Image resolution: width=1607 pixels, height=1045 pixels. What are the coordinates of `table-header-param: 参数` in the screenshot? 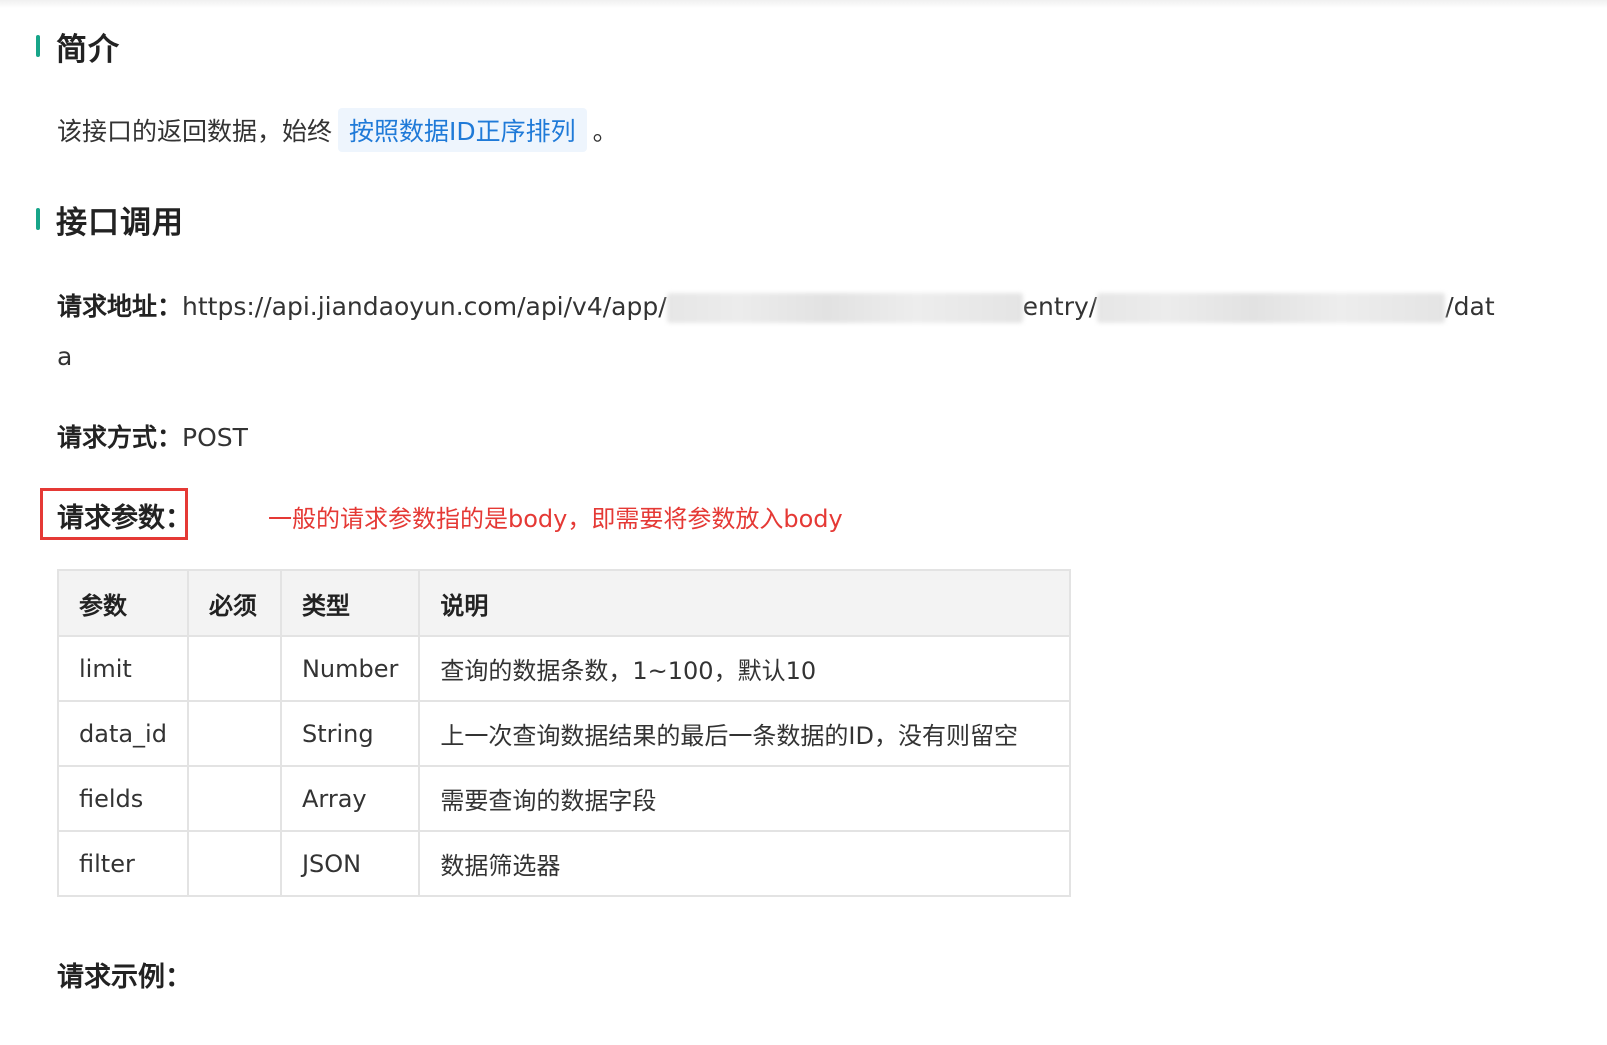 It's located at (123, 603).